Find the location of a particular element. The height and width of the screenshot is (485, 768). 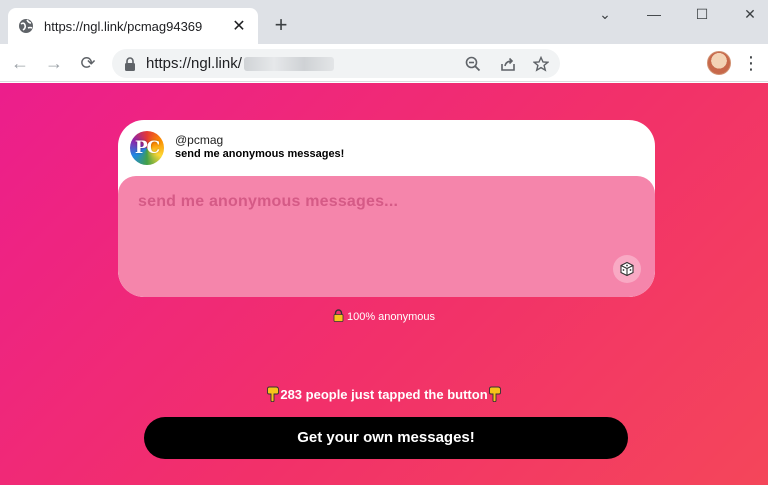

lock-icon is located at coordinates (130, 63).